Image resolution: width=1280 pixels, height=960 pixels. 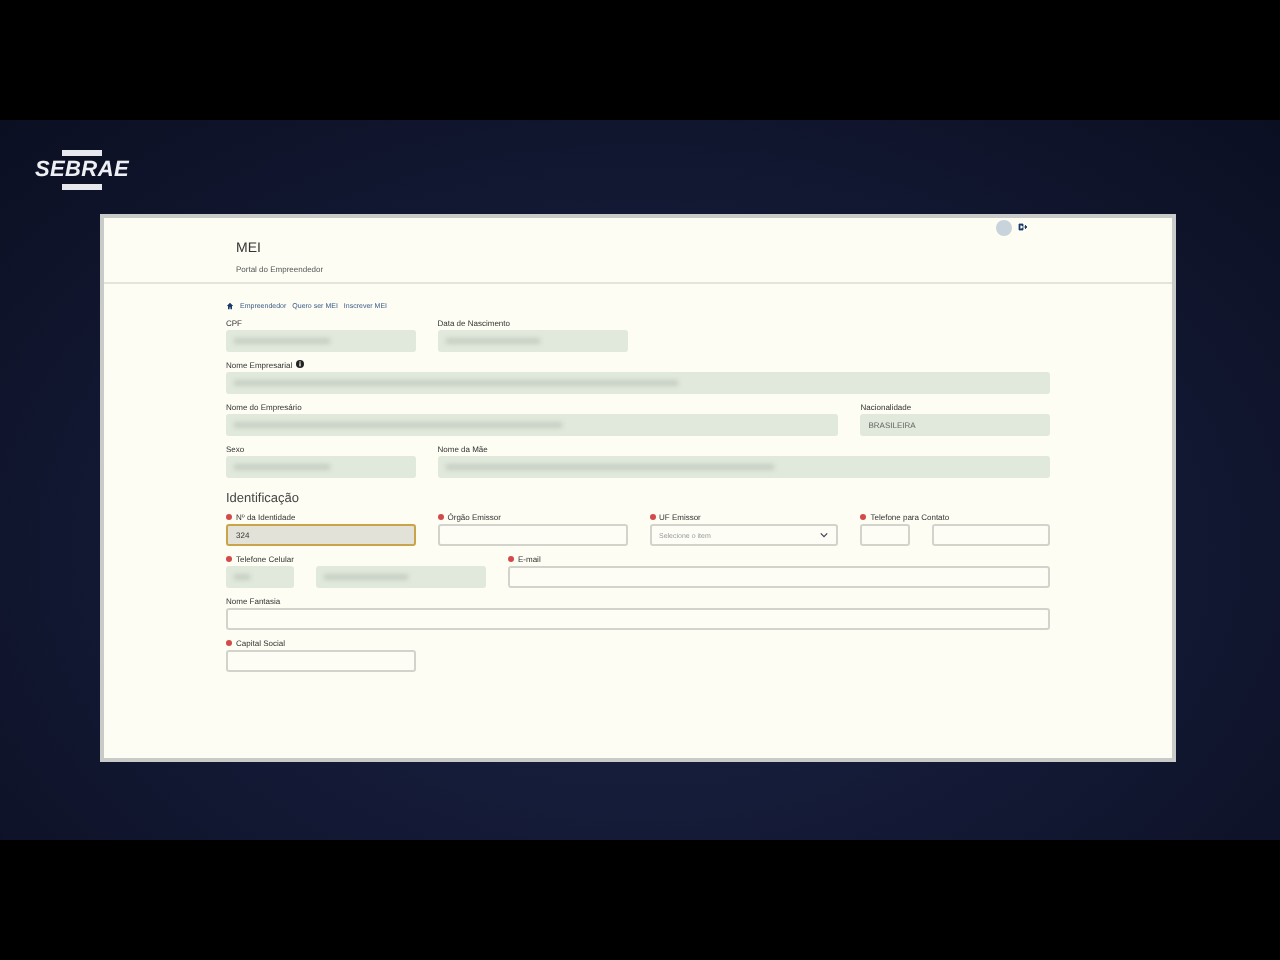 What do you see at coordinates (1004, 228) in the screenshot?
I see `avatar-icon` at bounding box center [1004, 228].